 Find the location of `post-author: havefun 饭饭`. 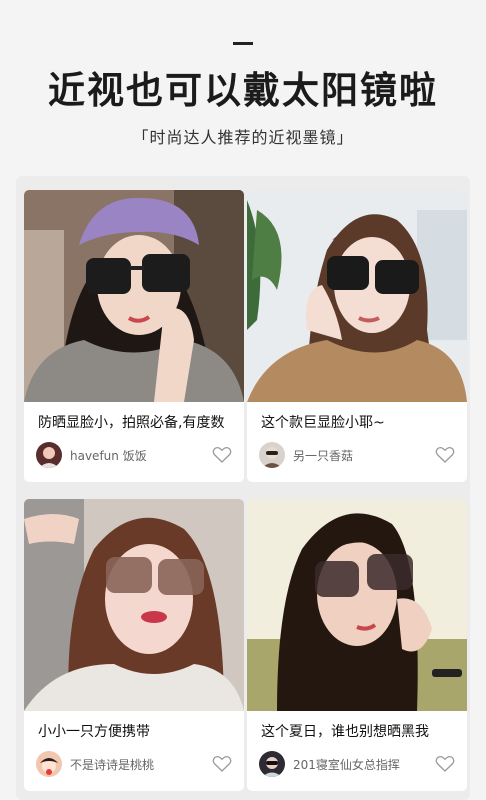

post-author: havefun 饭饭 is located at coordinates (135, 455).